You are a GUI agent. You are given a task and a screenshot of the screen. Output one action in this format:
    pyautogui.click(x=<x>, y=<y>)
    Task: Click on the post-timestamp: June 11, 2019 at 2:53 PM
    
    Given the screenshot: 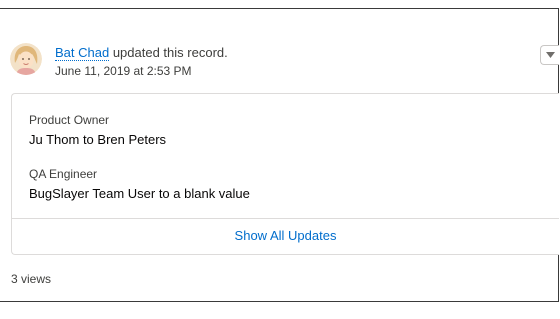 What is the action you would take?
    pyautogui.click(x=123, y=71)
    